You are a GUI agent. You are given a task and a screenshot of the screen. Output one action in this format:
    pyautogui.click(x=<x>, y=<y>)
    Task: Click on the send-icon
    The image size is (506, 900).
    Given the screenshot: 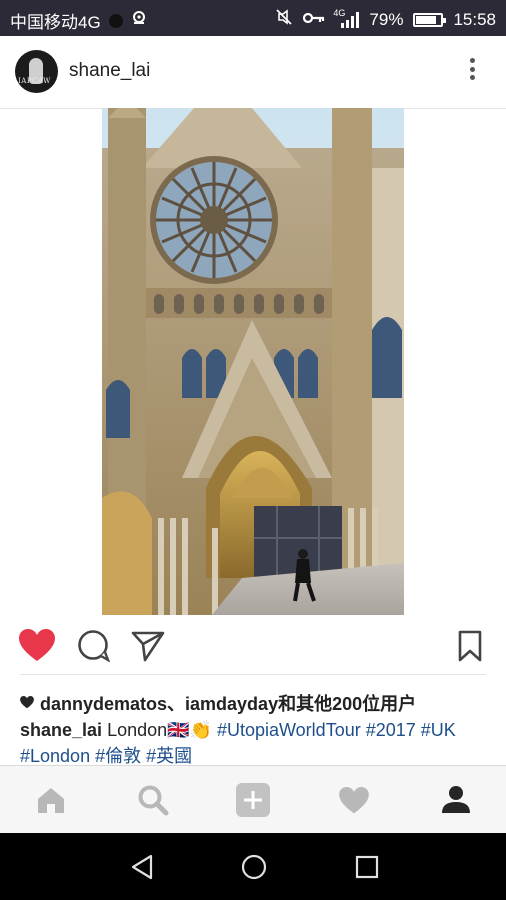 What is the action you would take?
    pyautogui.click(x=148, y=648)
    